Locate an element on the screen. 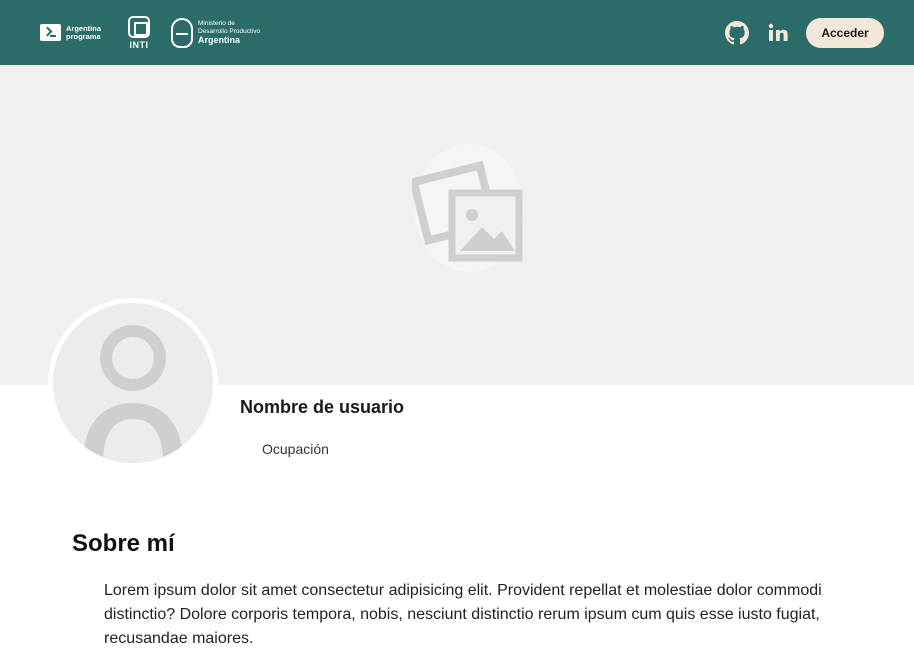 The image size is (914, 655). user-placeholder-icon is located at coordinates (133, 394).